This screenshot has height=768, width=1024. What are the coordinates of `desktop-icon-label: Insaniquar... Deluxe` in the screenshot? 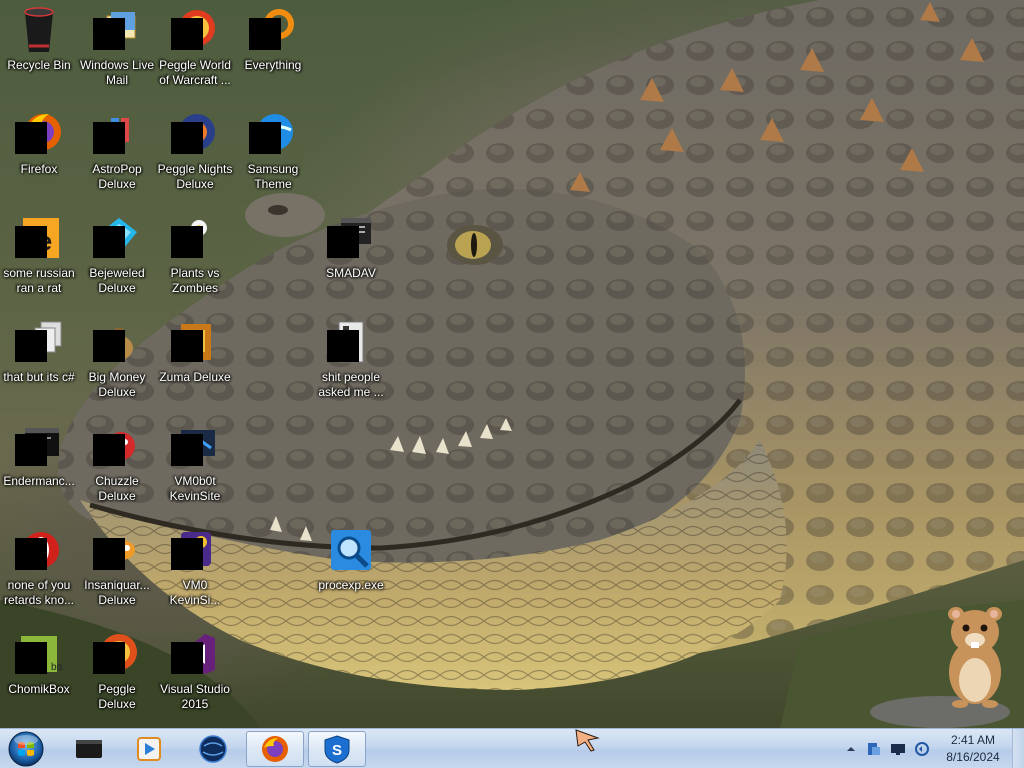 It's located at (117, 592).